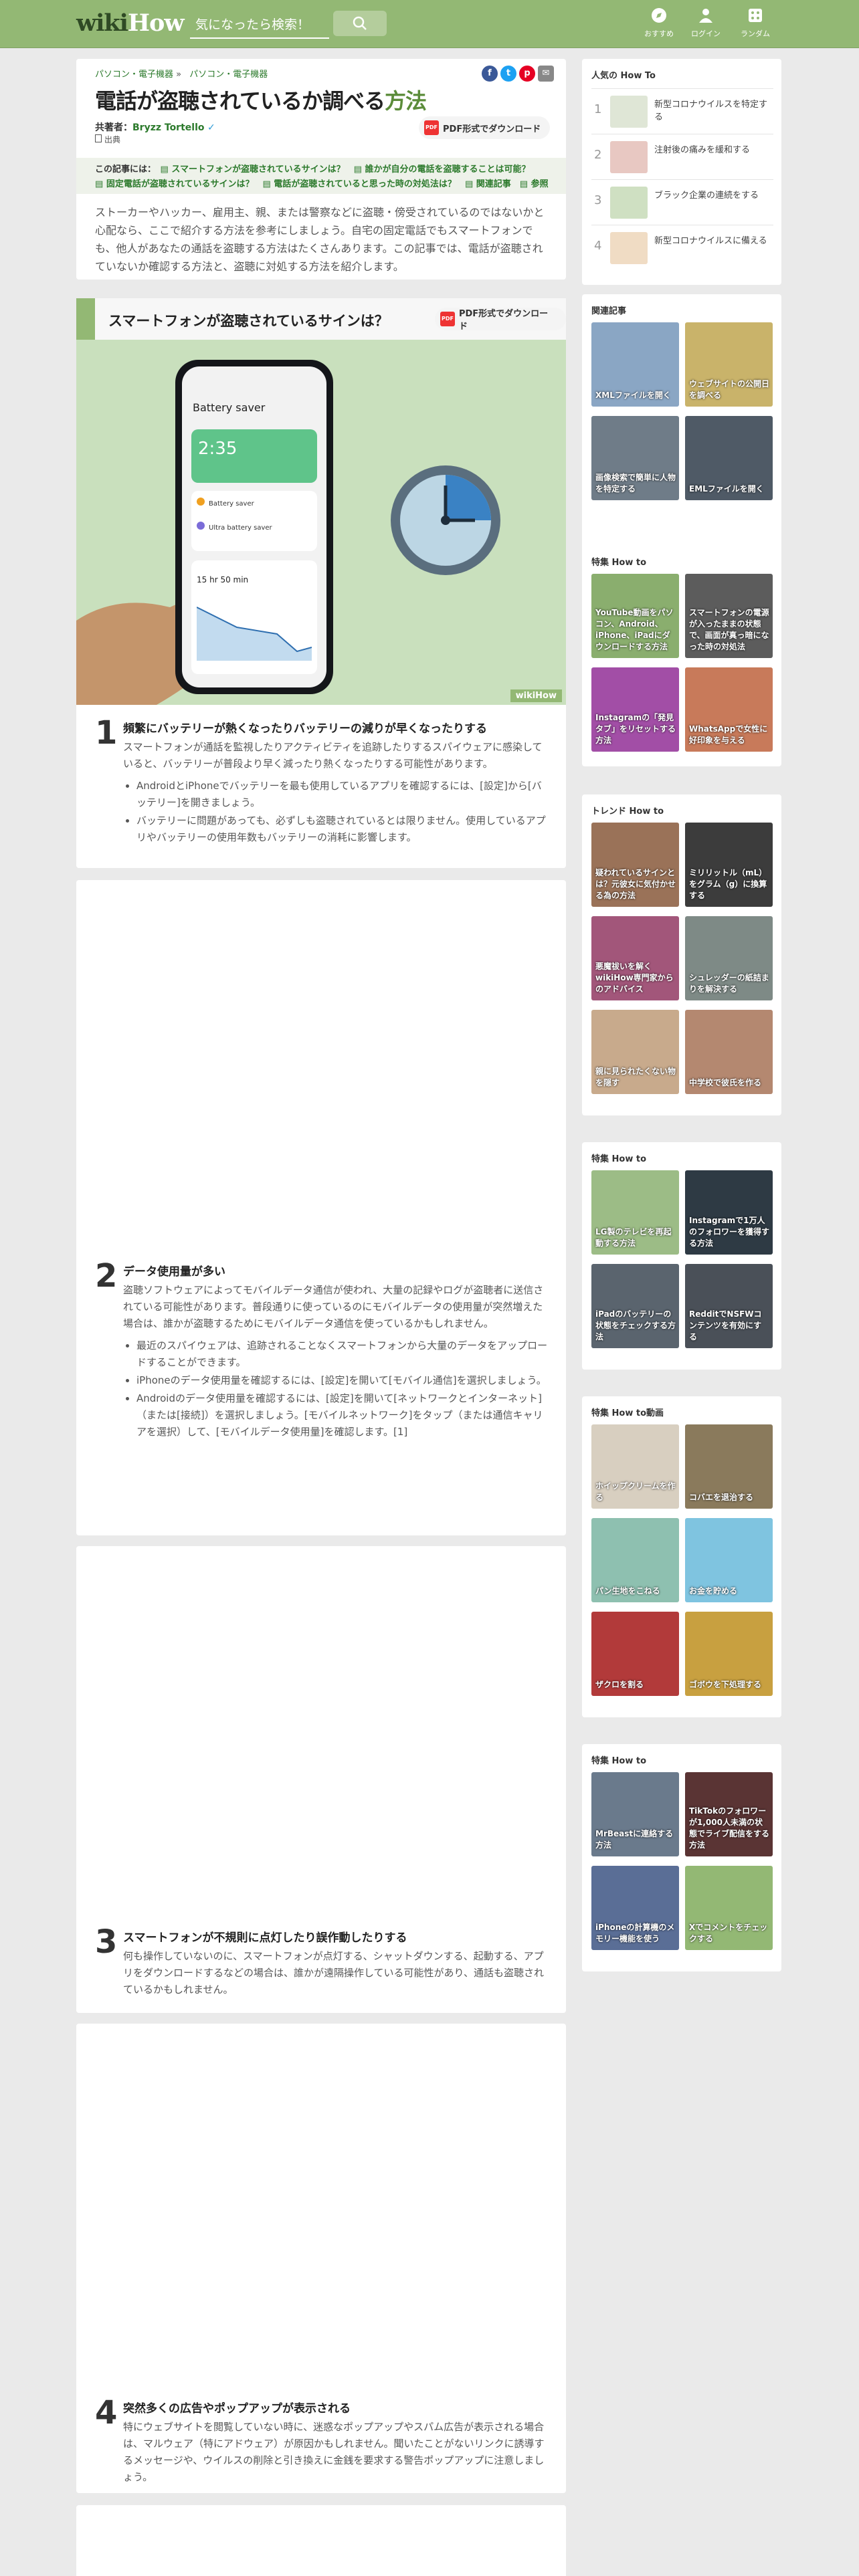 The width and height of the screenshot is (859, 2576). What do you see at coordinates (98, 138) in the screenshot?
I see `document-icon` at bounding box center [98, 138].